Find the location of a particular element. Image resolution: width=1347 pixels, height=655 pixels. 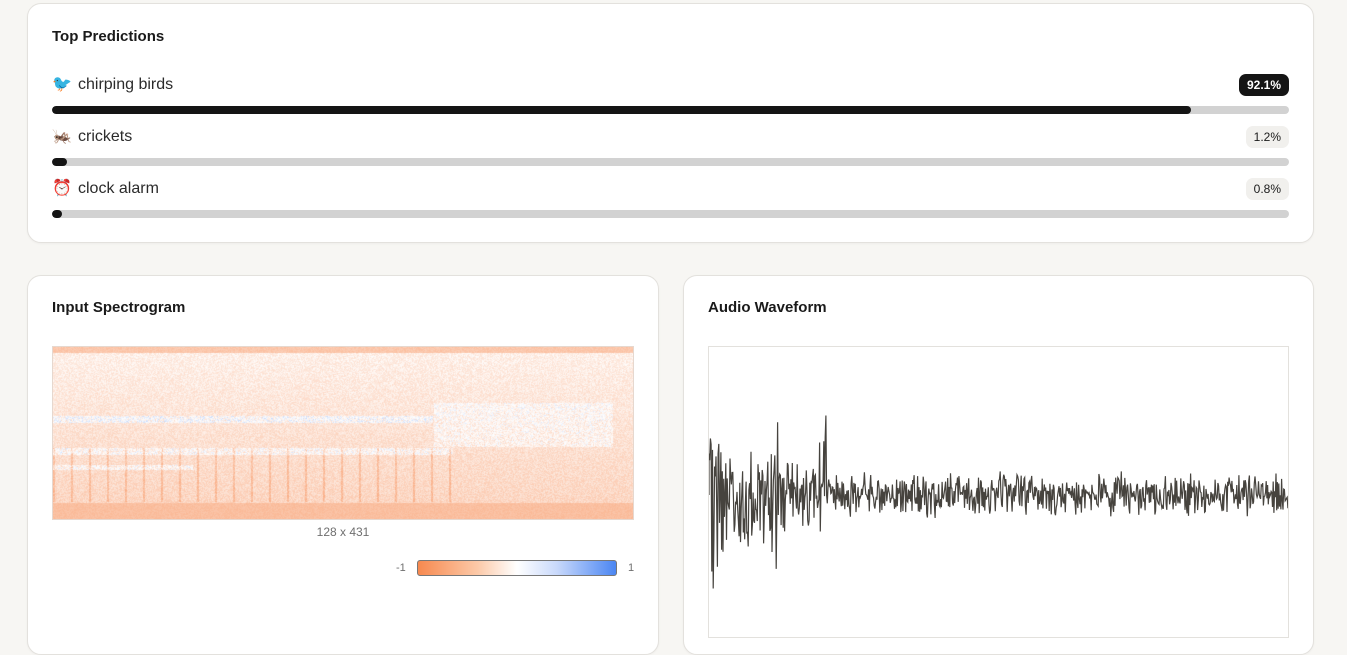

colorbar-min-label: -1 is located at coordinates (401, 568).